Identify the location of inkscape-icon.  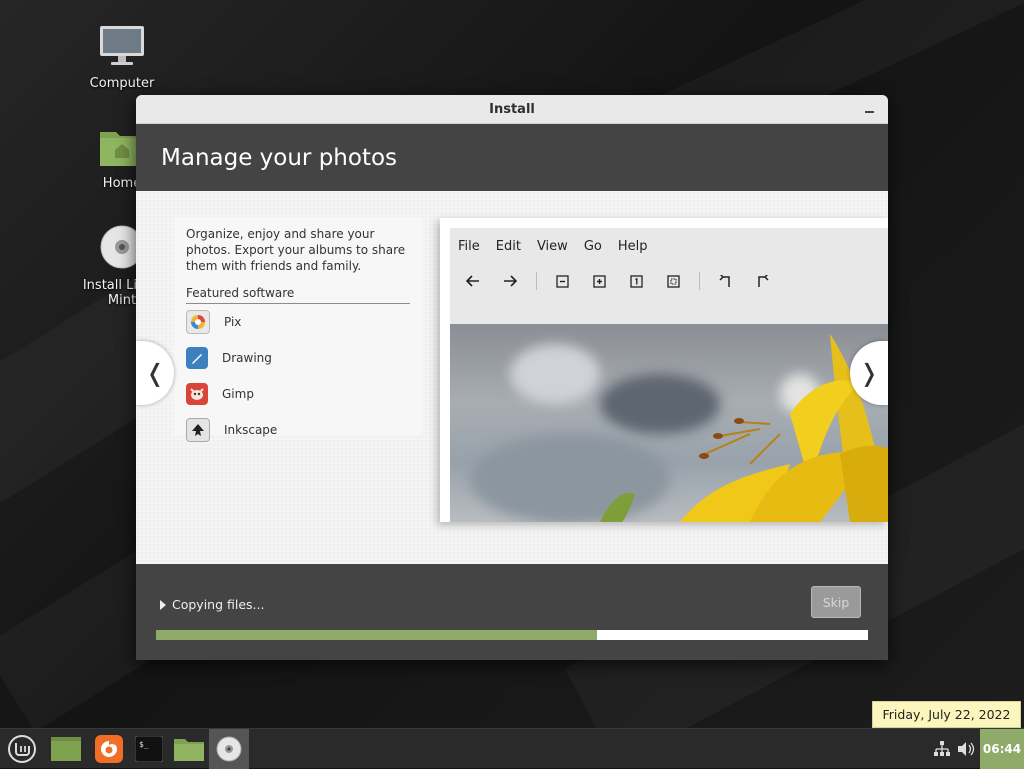
(198, 430).